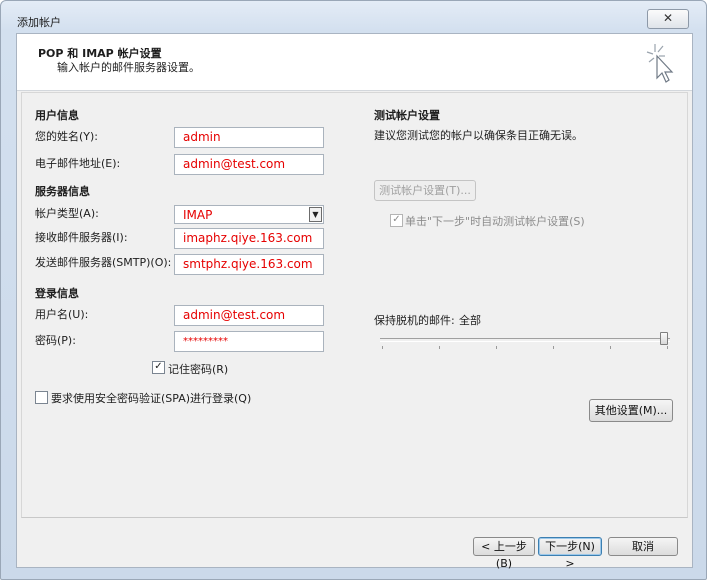 Image resolution: width=707 pixels, height=580 pixels. Describe the element at coordinates (103, 262) in the screenshot. I see `outgoing-server-label: 发送邮件服务器(SMTP)(O):` at that location.